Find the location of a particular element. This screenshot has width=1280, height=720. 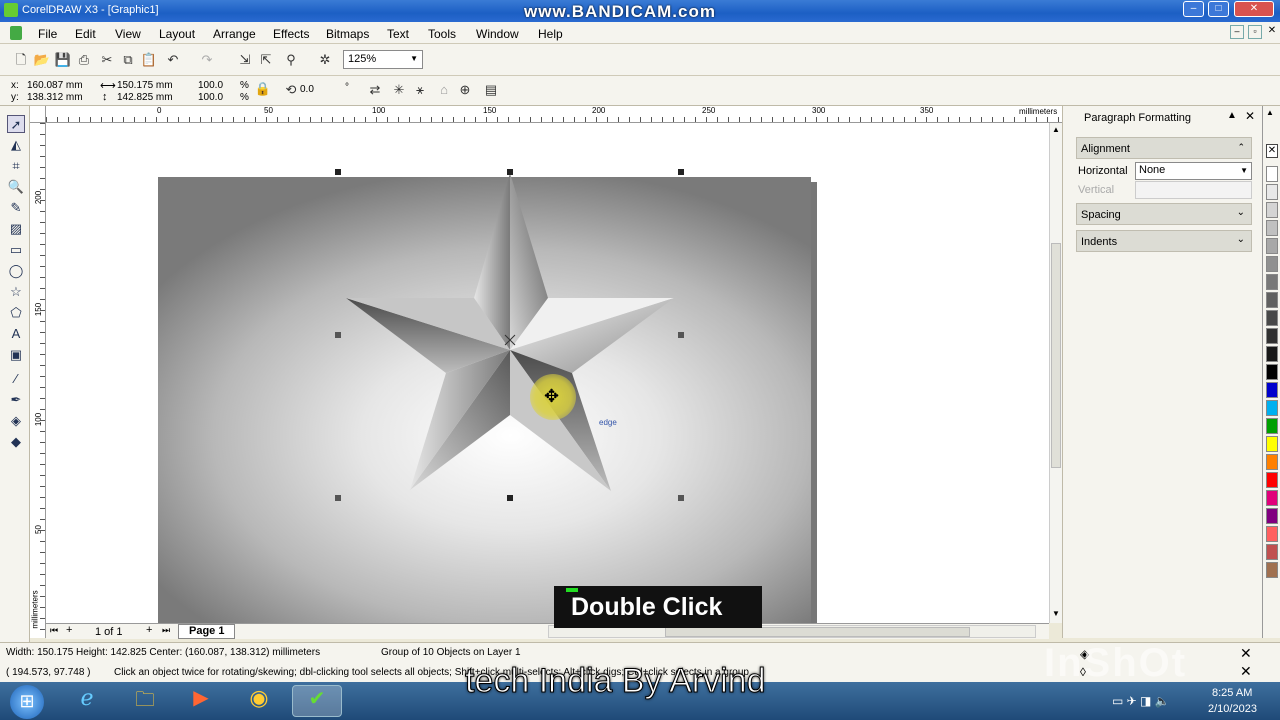

trim-icon: ⚹ is located at coordinates (420, 90).